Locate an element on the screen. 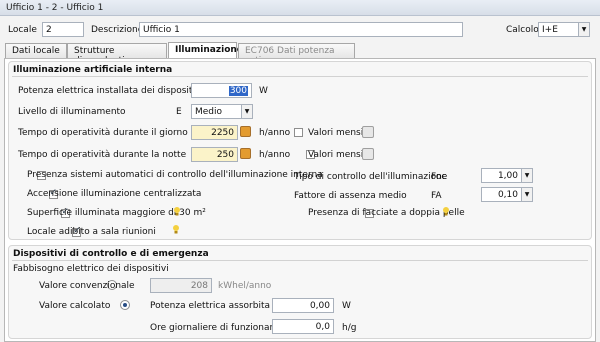 Image resolution: width=600 pixels, height=342 pixels. descrizione-input: Ufficio 1 is located at coordinates (301, 29).